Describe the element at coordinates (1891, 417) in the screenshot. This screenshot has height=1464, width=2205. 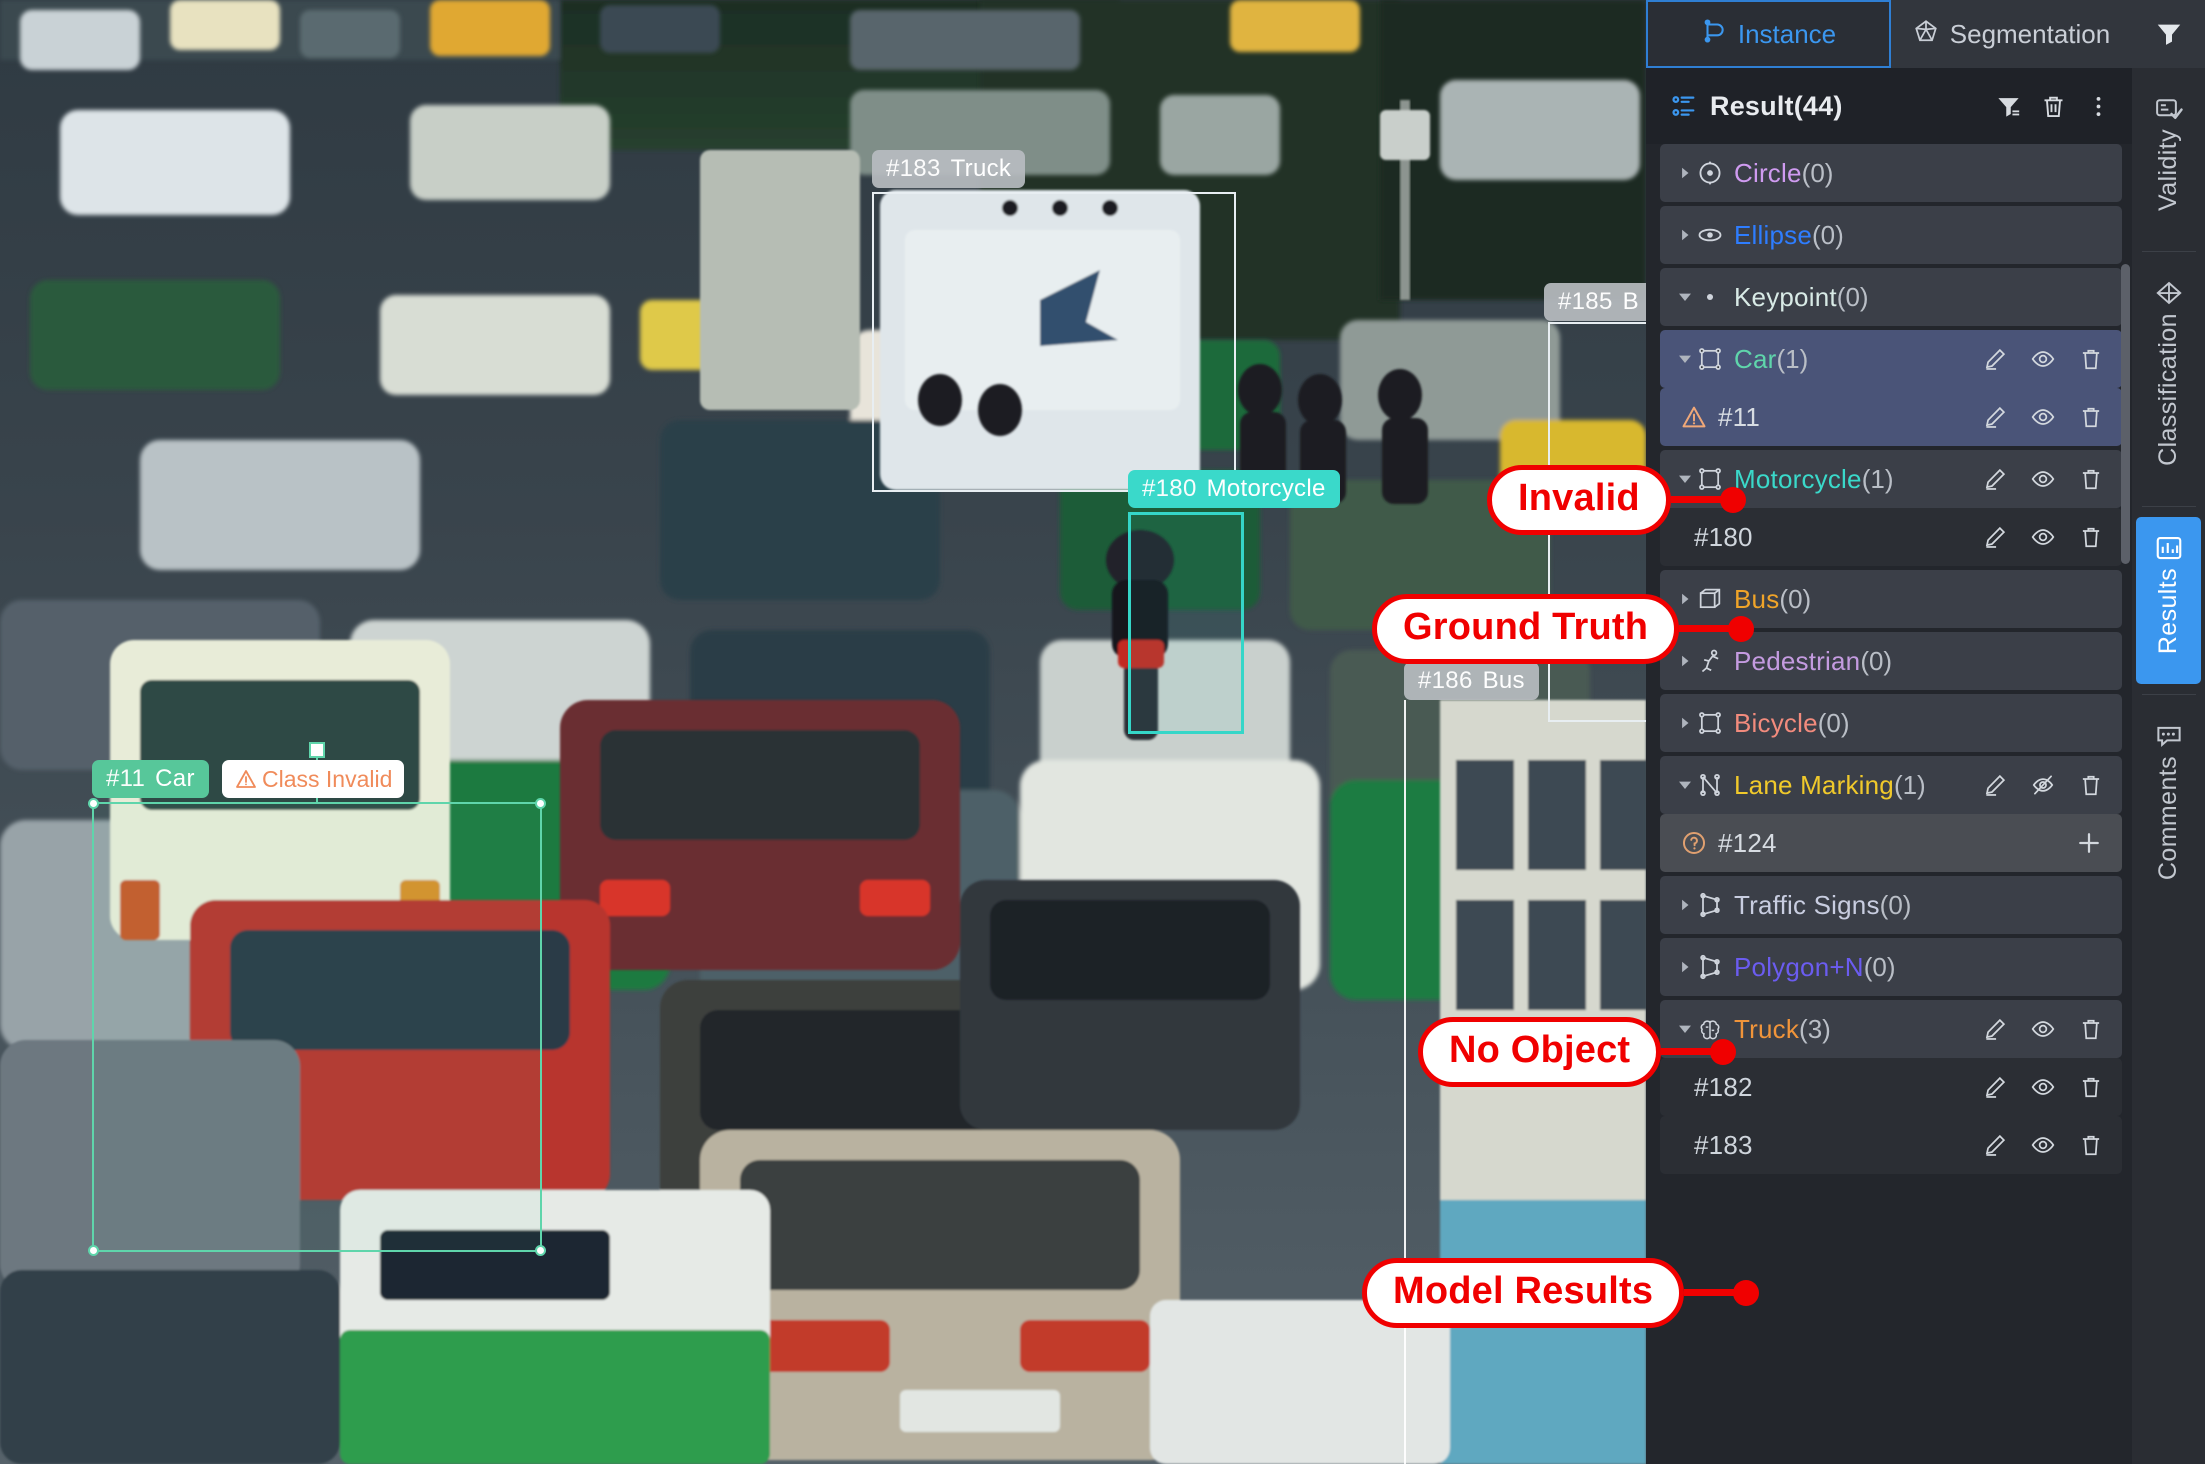
I see `car-child-row-11: #11` at that location.